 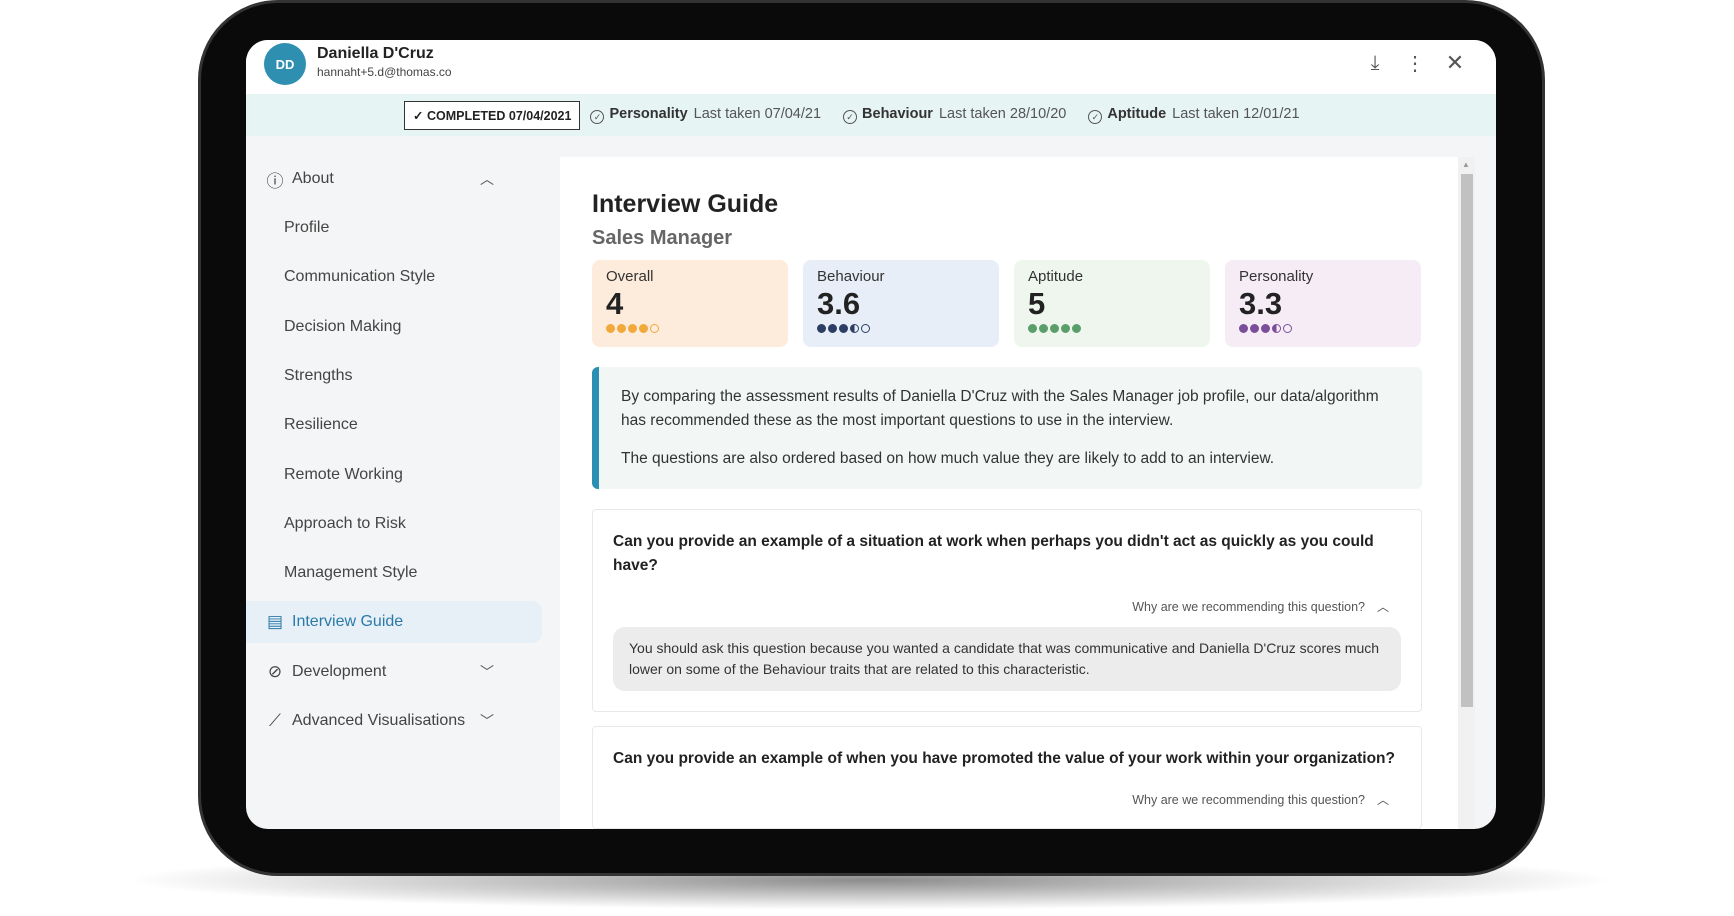 I want to click on score-value: 4, so click(x=615, y=303).